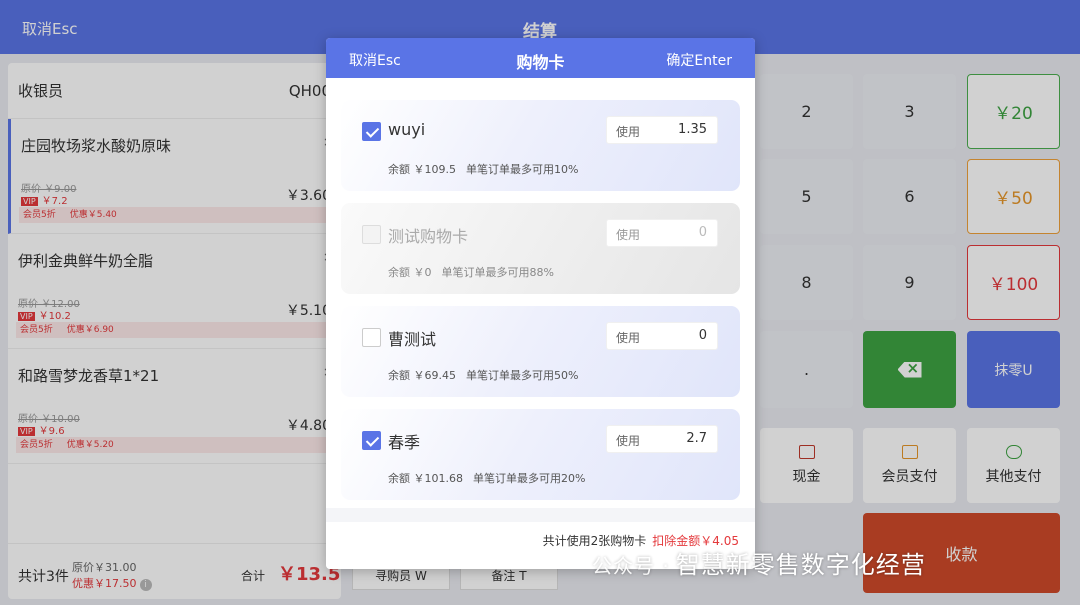  Describe the element at coordinates (696, 438) in the screenshot. I see `use-value: 2.7` at that location.